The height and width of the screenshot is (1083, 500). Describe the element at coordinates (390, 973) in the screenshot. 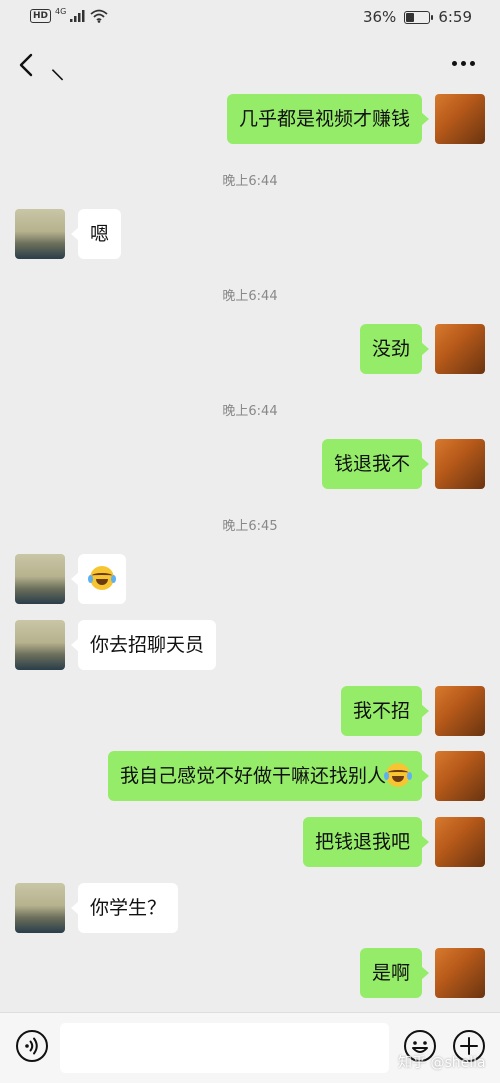

I see `message-text: 是啊` at that location.